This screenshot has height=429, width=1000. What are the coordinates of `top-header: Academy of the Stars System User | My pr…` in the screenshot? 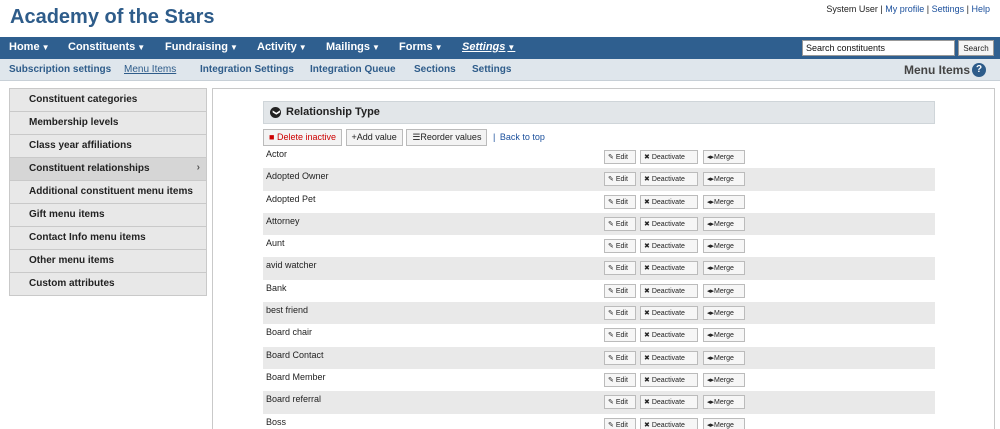 It's located at (500, 18).